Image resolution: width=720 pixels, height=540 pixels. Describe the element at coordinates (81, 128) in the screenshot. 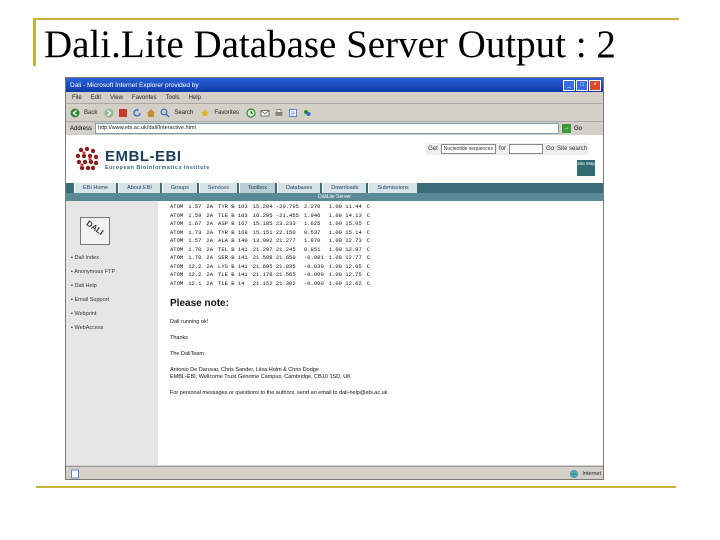

I see `address-label: Address` at that location.